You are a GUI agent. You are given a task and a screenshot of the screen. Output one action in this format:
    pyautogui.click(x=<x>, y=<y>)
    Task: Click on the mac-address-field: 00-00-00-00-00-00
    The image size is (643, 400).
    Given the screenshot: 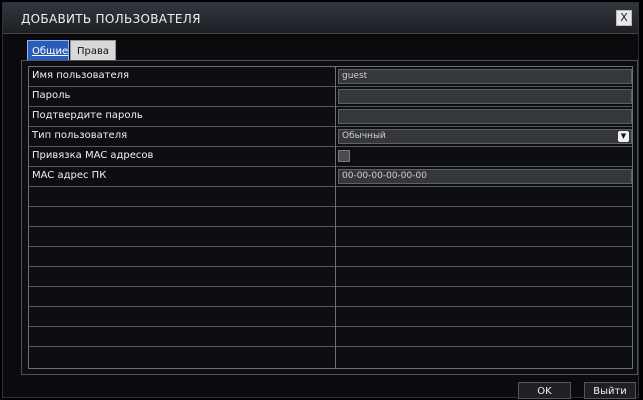 What is the action you would take?
    pyautogui.click(x=485, y=176)
    